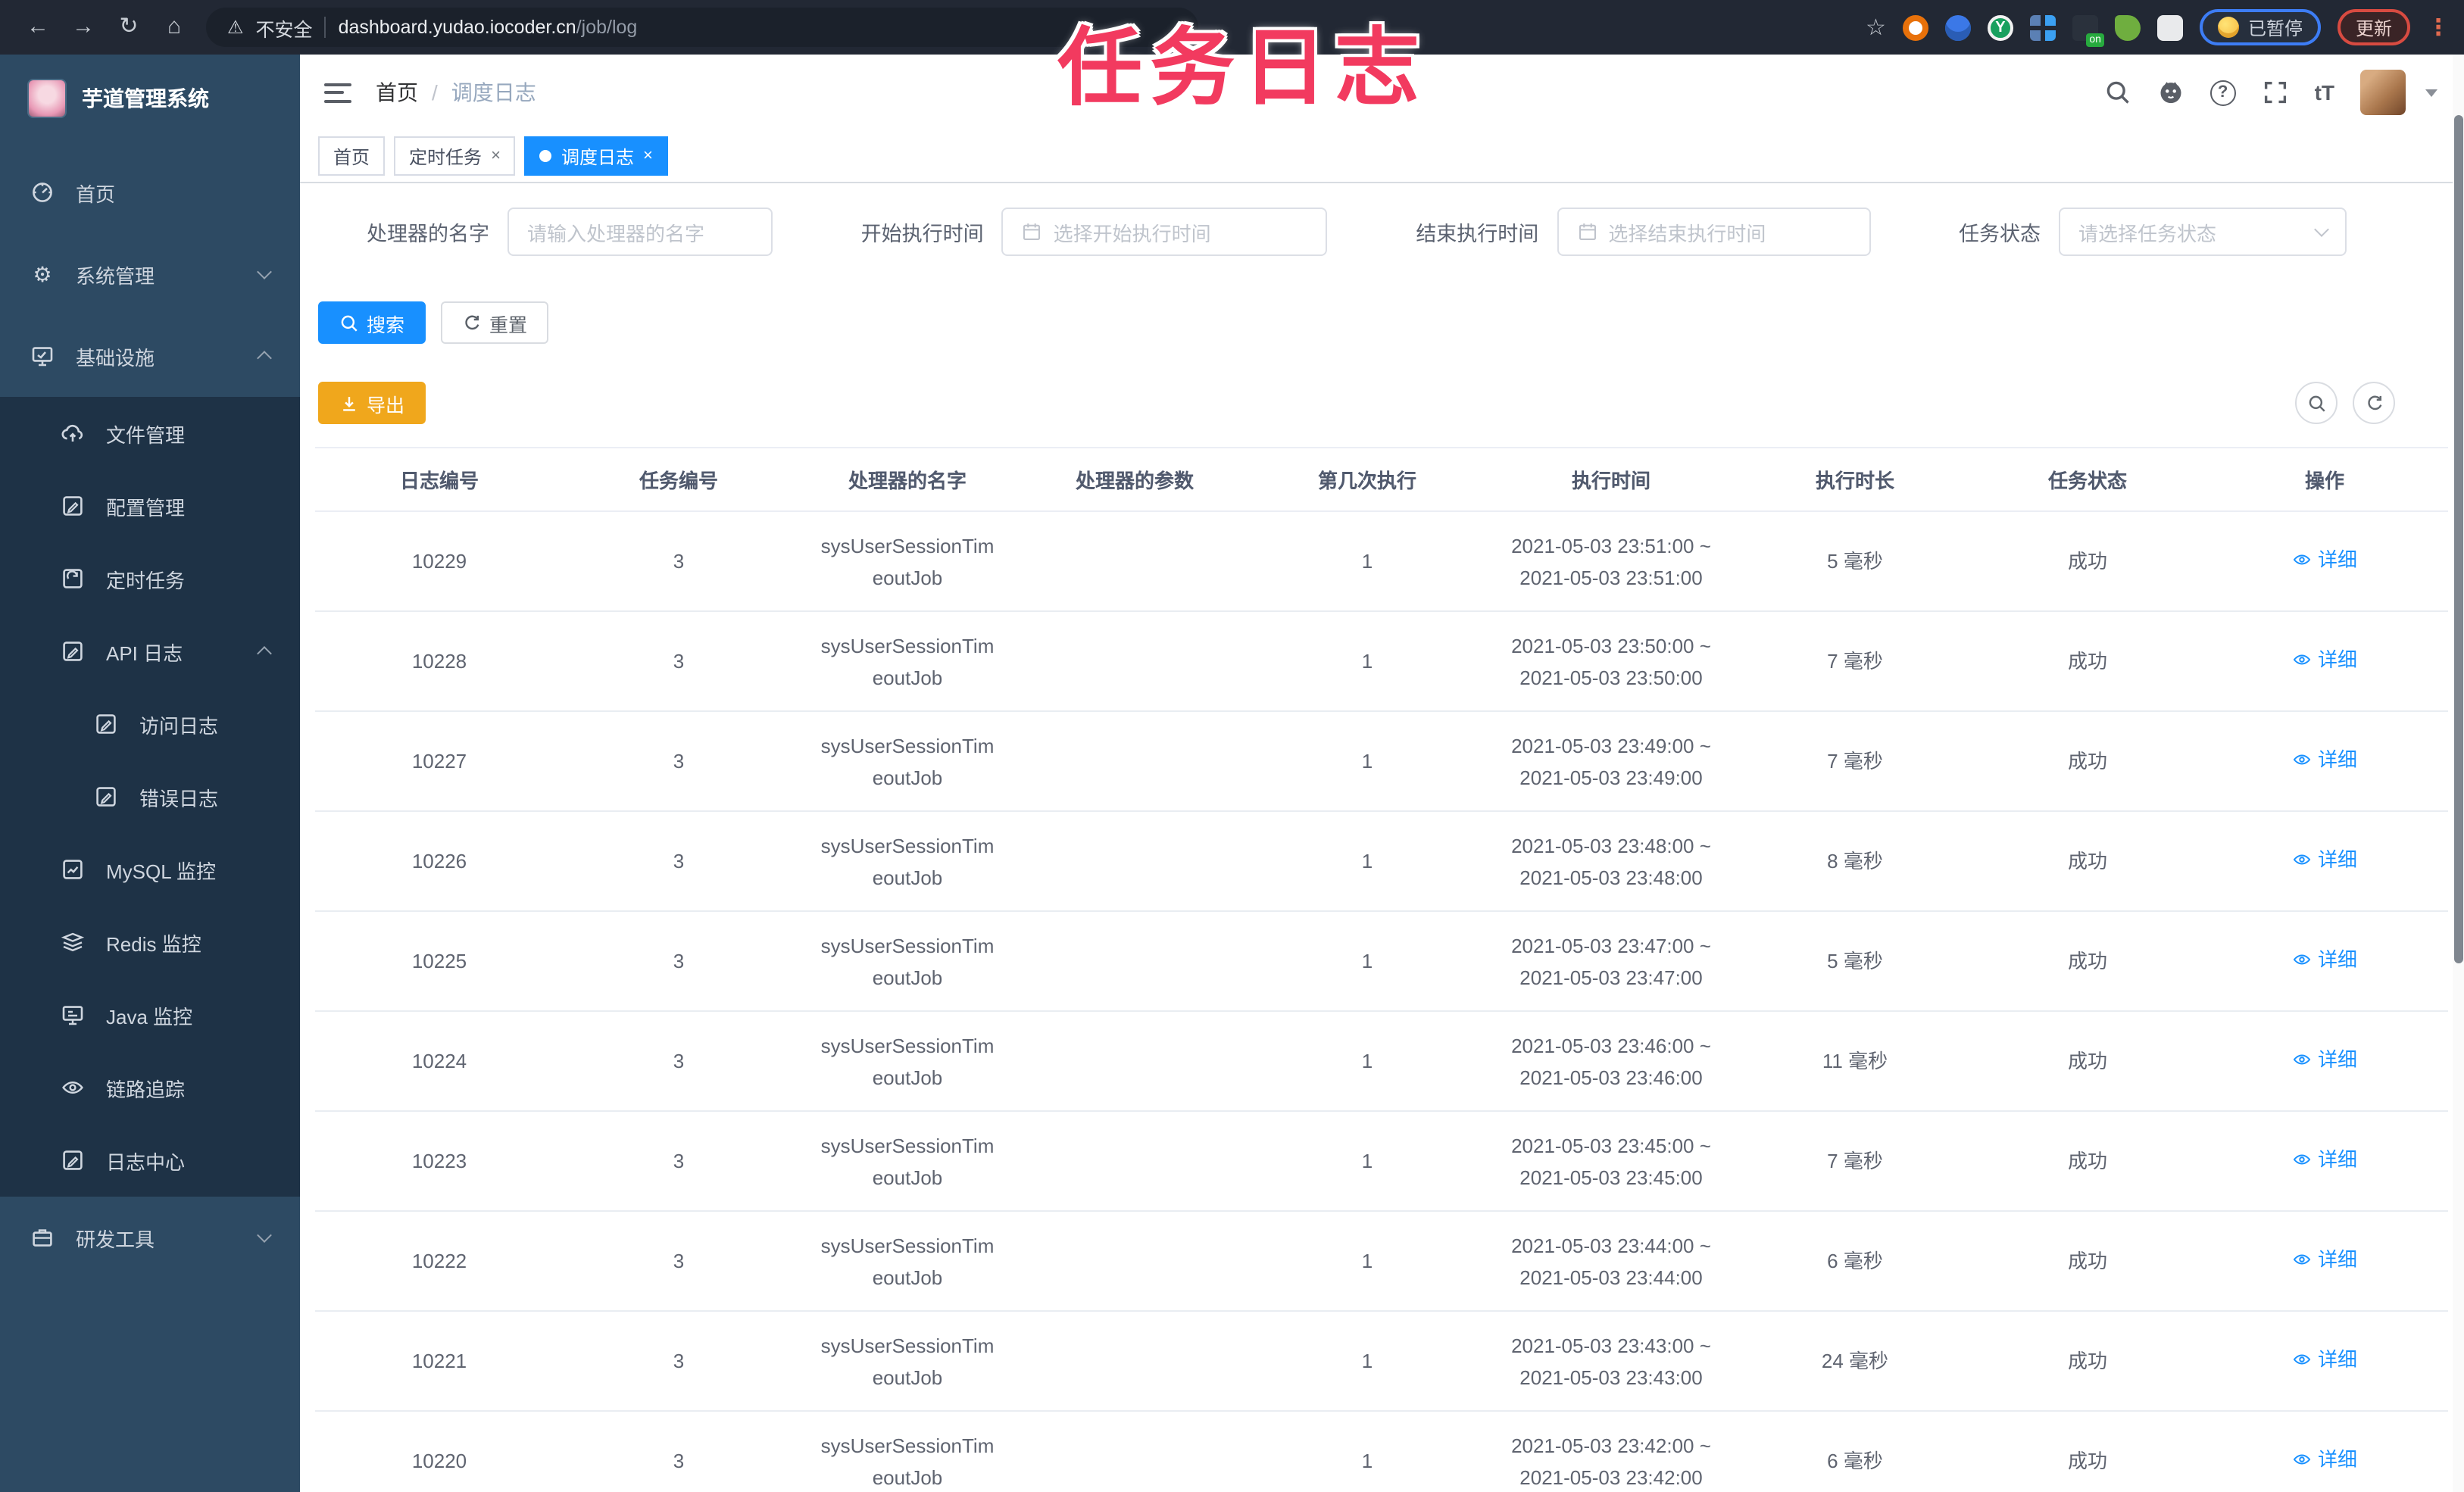  I want to click on sidebar-item-access-log: 访问日志, so click(150, 724).